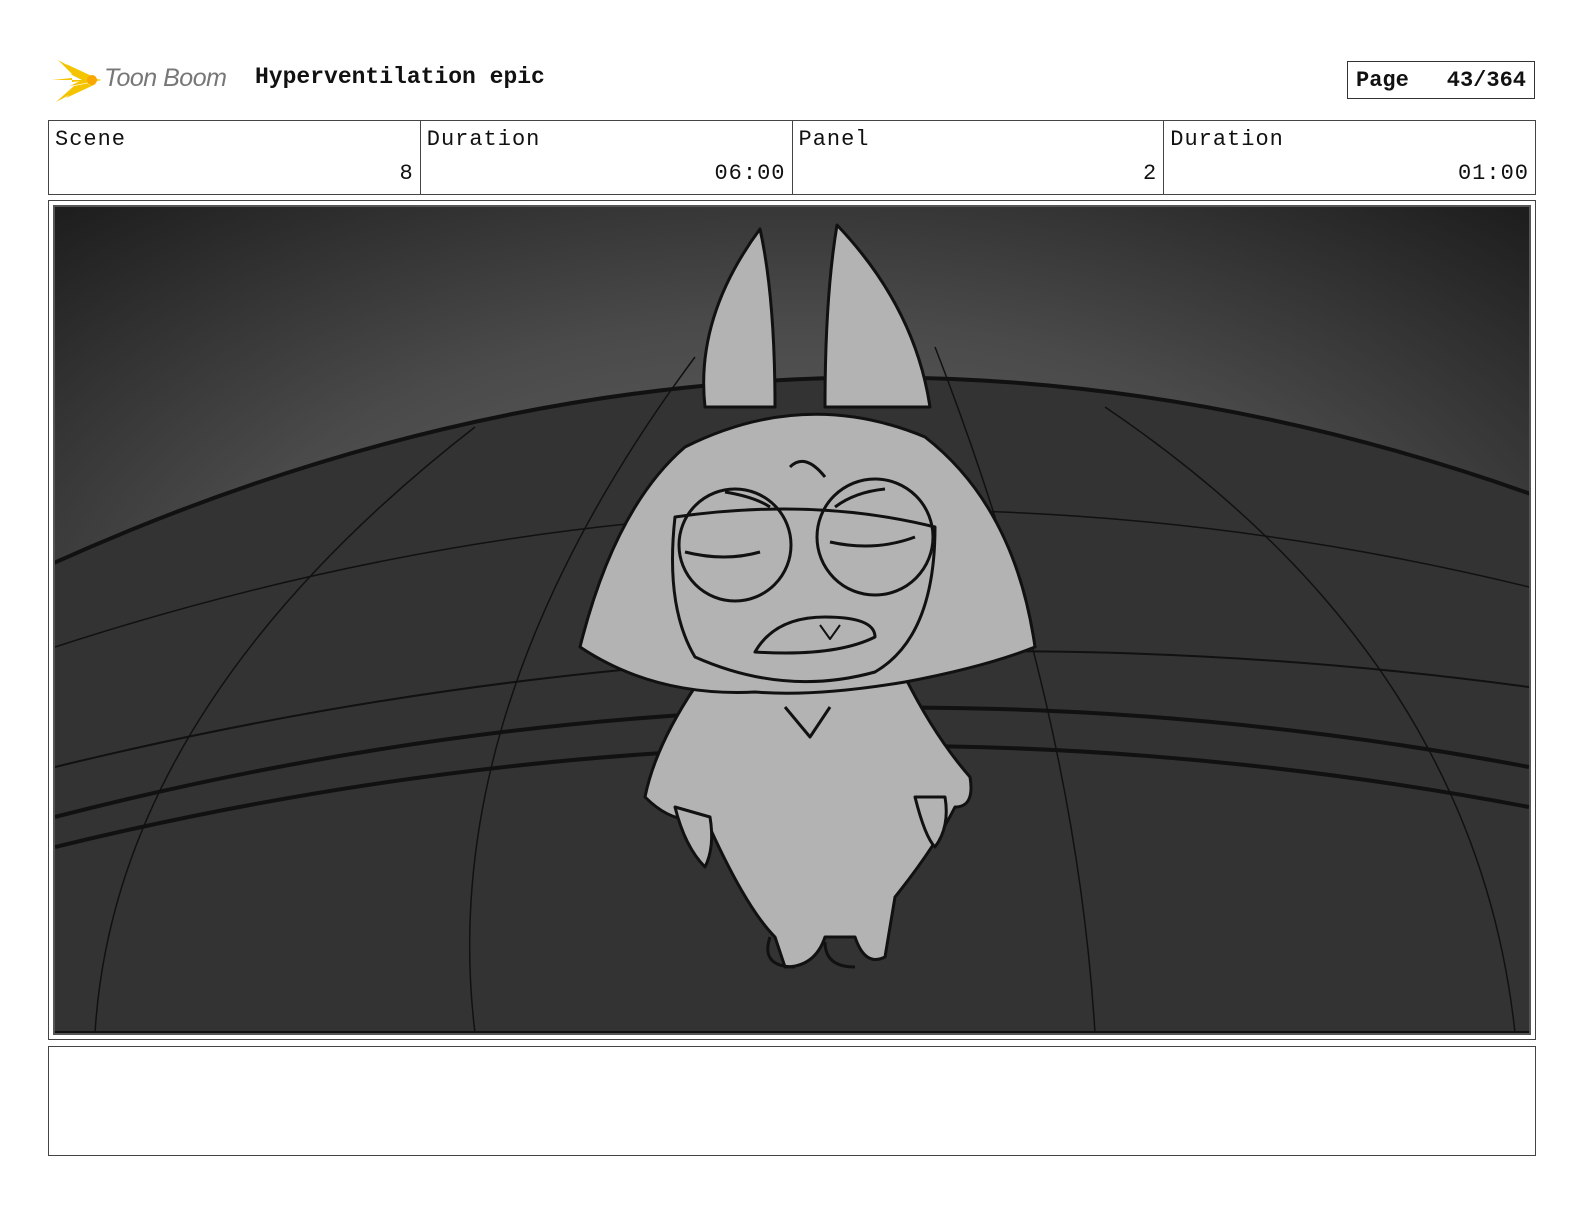 The width and height of the screenshot is (1584, 1224). Describe the element at coordinates (1493, 173) in the screenshot. I see `panel-duration-value: 01:00` at that location.